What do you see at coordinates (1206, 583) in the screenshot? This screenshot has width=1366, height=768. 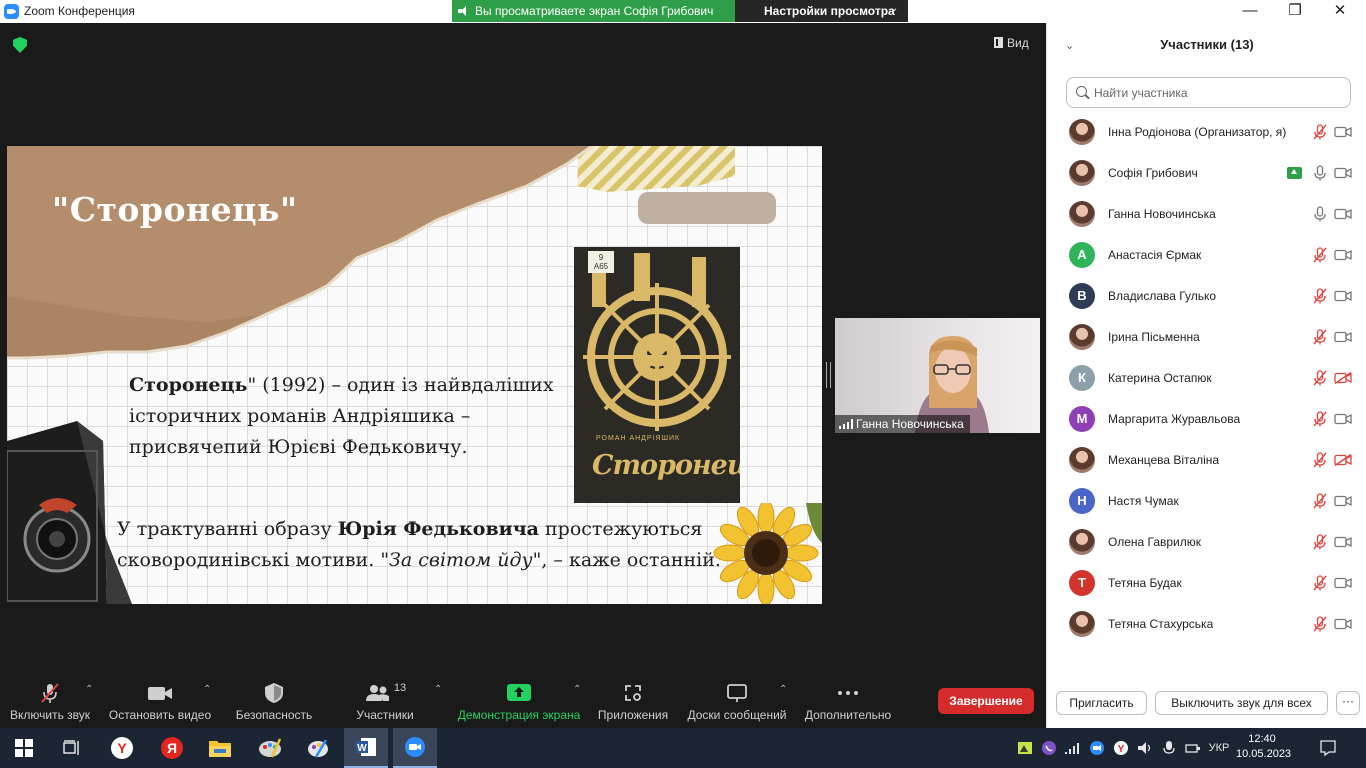 I see `participant-row: Т Тетяна Будак` at bounding box center [1206, 583].